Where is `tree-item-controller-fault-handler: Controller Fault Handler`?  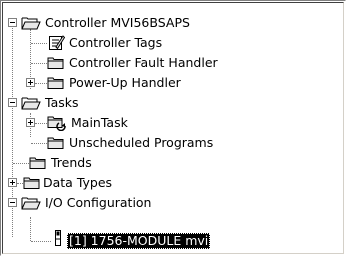
tree-item-controller-fault-handler: Controller Fault Handler is located at coordinates (143, 63).